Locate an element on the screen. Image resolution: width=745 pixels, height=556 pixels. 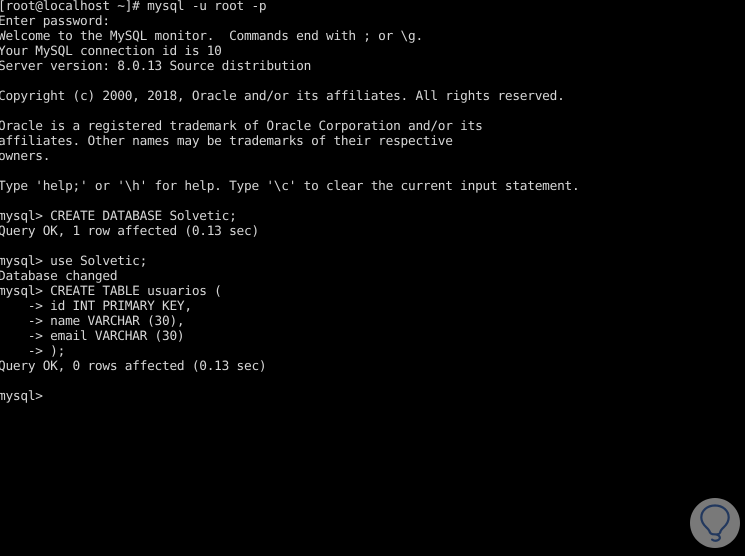
terminal-line: owners. is located at coordinates (25, 156).